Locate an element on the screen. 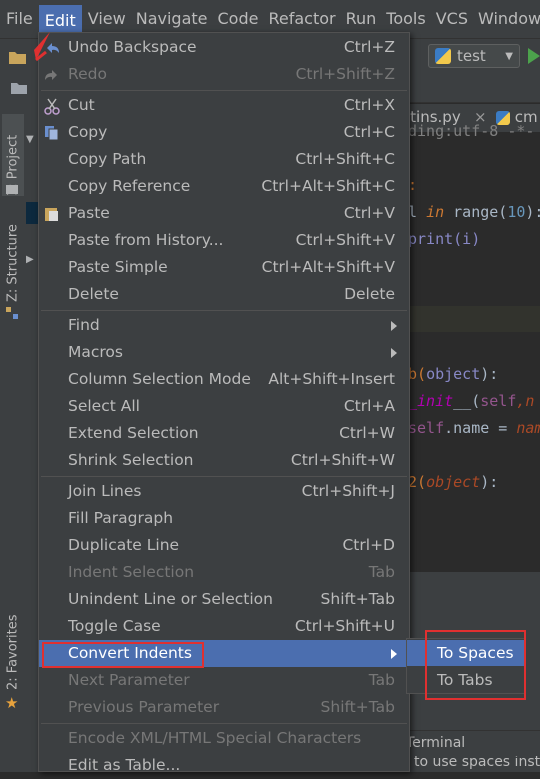 The width and height of the screenshot is (540, 779). menu-item-label: Previous Parameter is located at coordinates (144, 707).